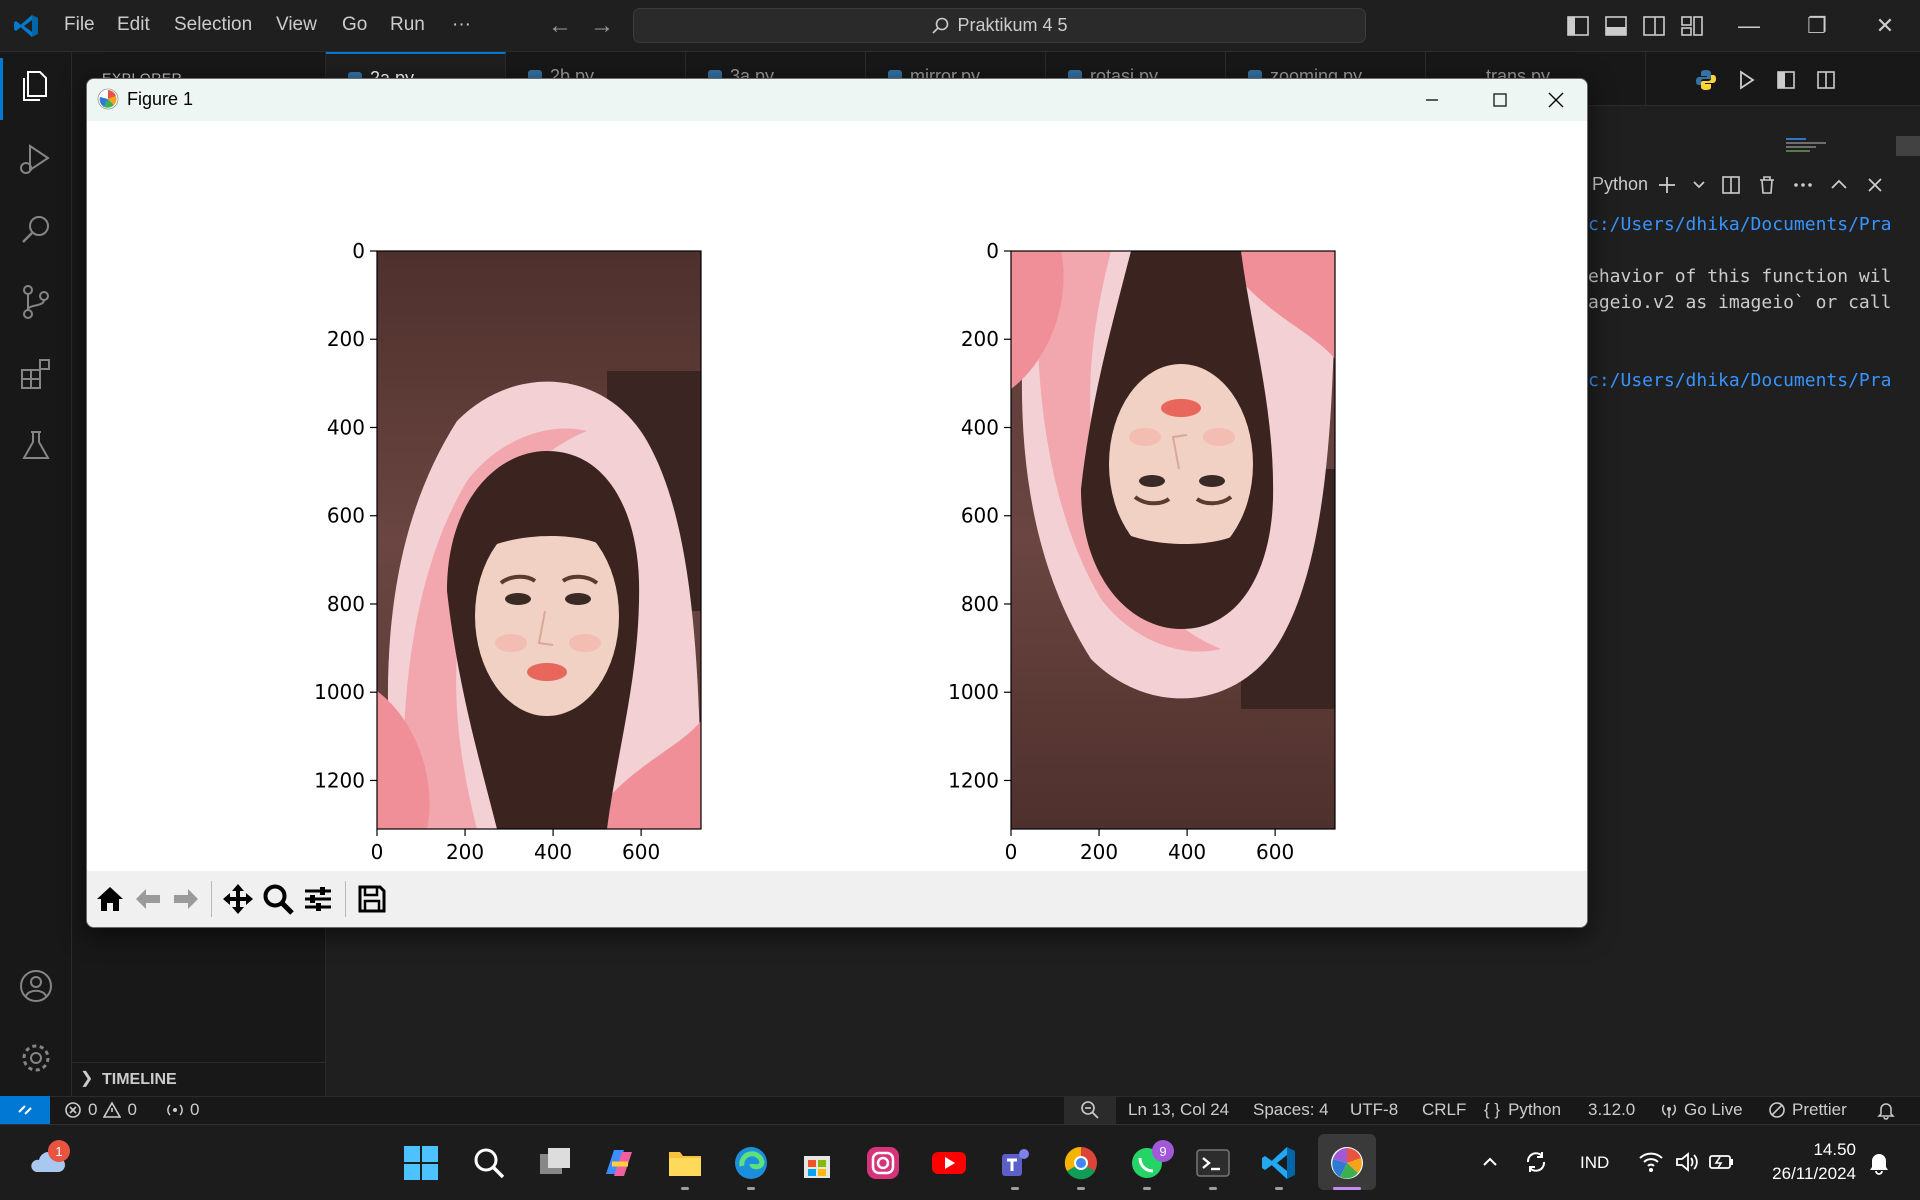 The image size is (1920, 1200). Describe the element at coordinates (685, 1163) in the screenshot. I see `file-explorer-icon` at that location.